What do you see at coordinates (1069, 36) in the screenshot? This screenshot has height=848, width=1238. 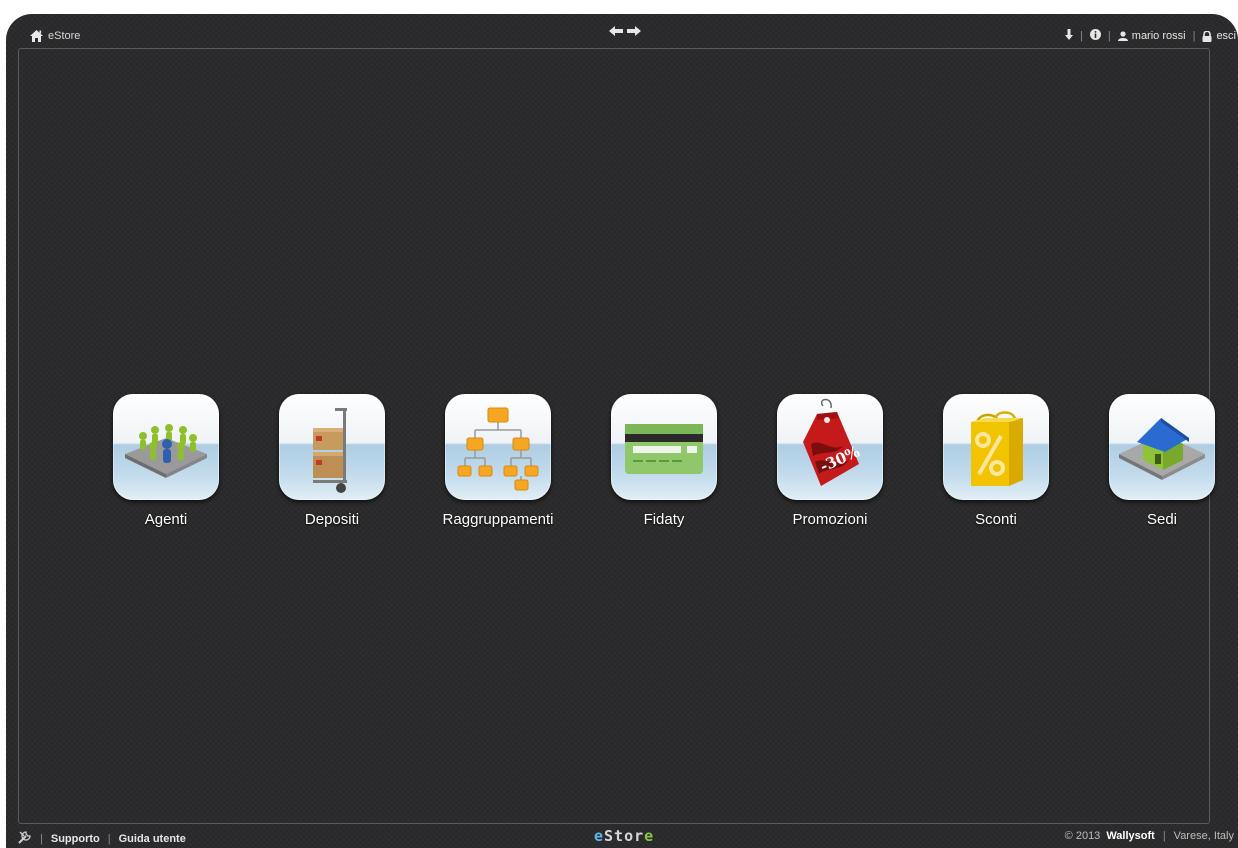 I see `download-icon` at bounding box center [1069, 36].